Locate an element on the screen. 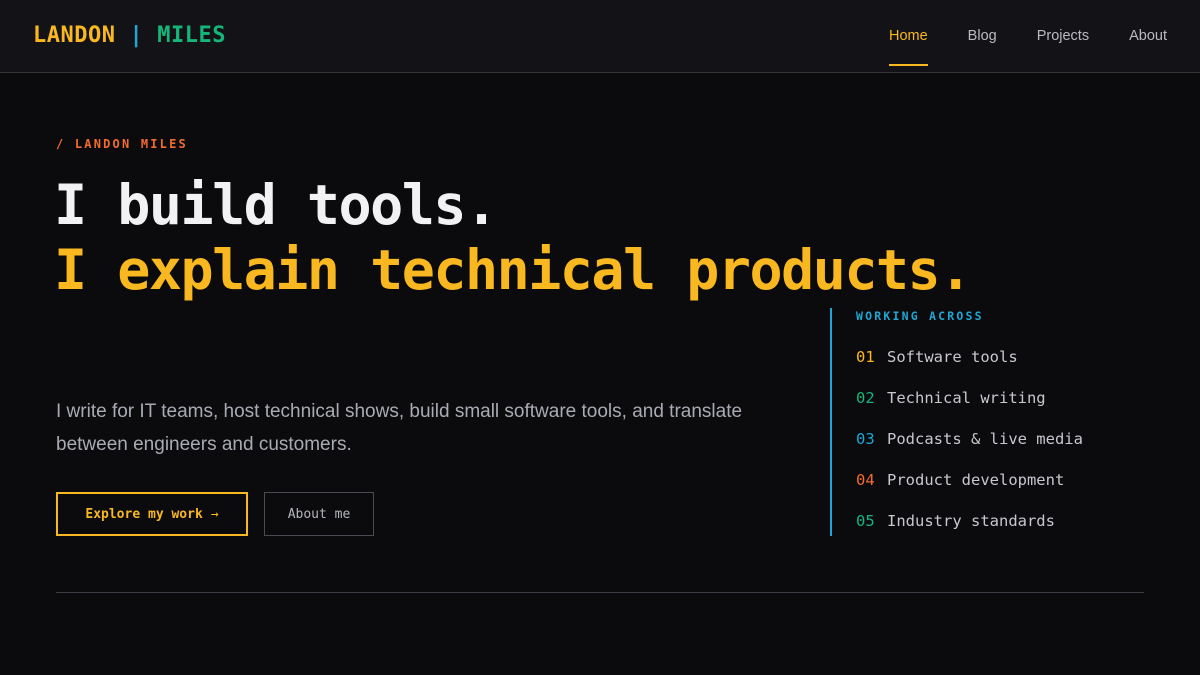 This screenshot has height=675, width=1200. explore-work-label: Explore my work is located at coordinates (144, 514).